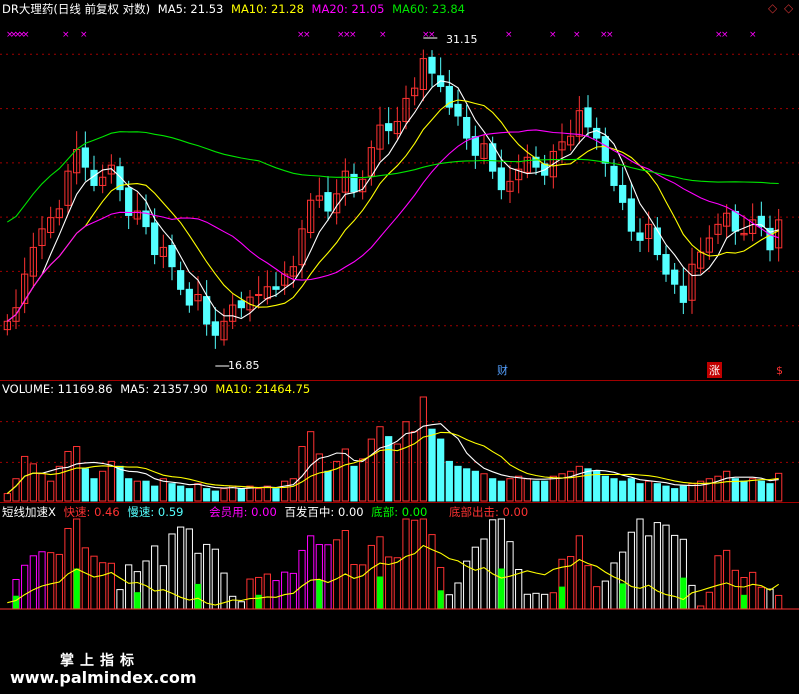  What do you see at coordinates (244, 365) in the screenshot?
I see `low-label: 16.85` at bounding box center [244, 365].